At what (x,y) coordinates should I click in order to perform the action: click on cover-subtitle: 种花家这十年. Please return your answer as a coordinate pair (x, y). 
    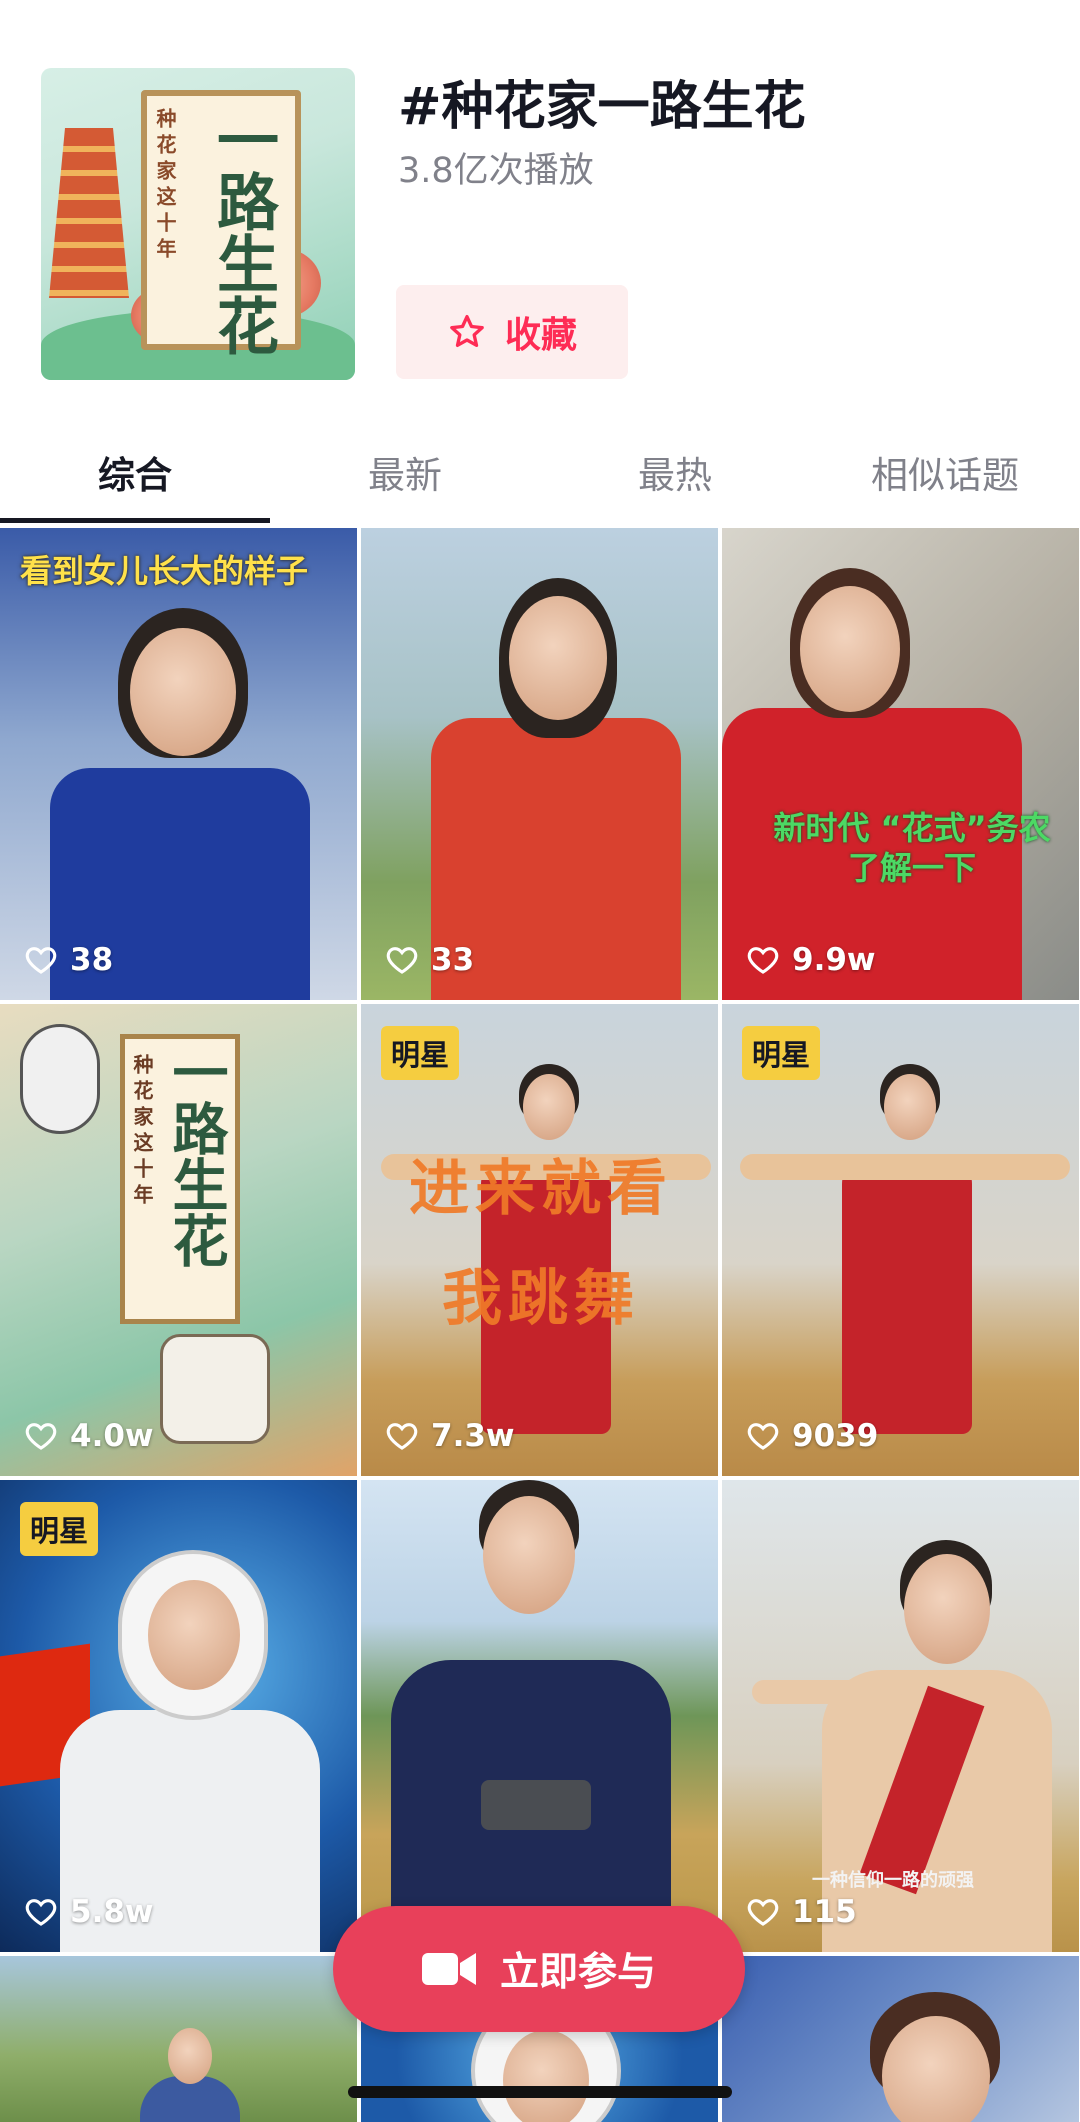
    Looking at the image, I should click on (165, 186).